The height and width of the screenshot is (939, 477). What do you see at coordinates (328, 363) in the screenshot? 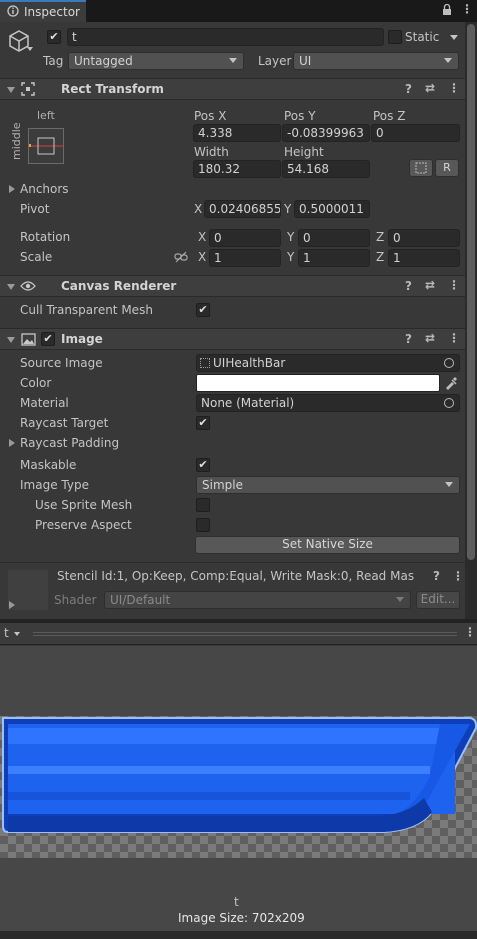
I see `source-image-field: UIHealthBar` at bounding box center [328, 363].